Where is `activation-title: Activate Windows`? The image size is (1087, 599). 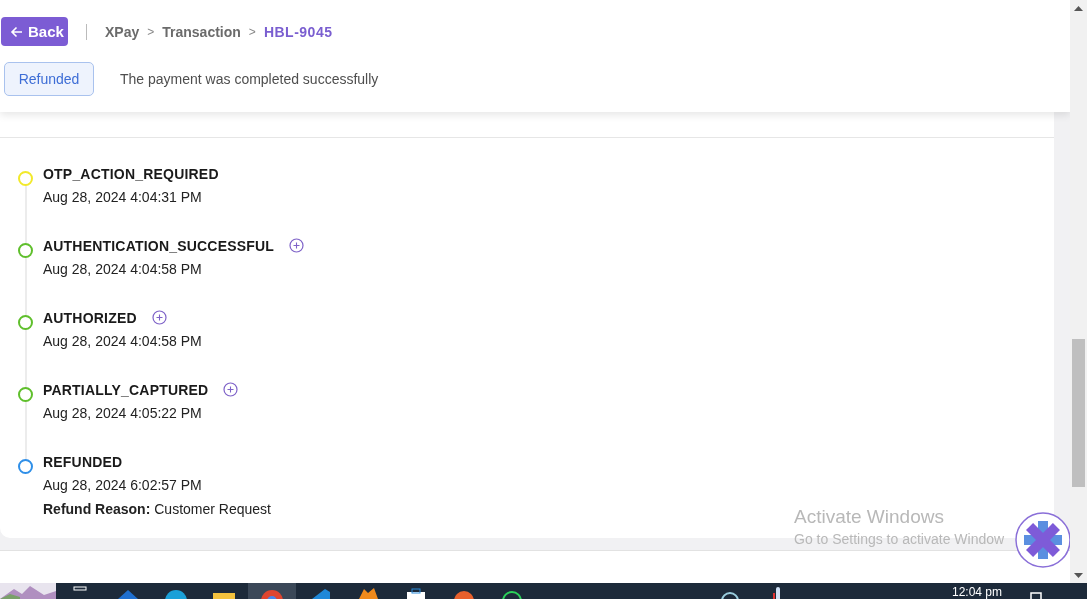
activation-title: Activate Windows is located at coordinates (869, 517).